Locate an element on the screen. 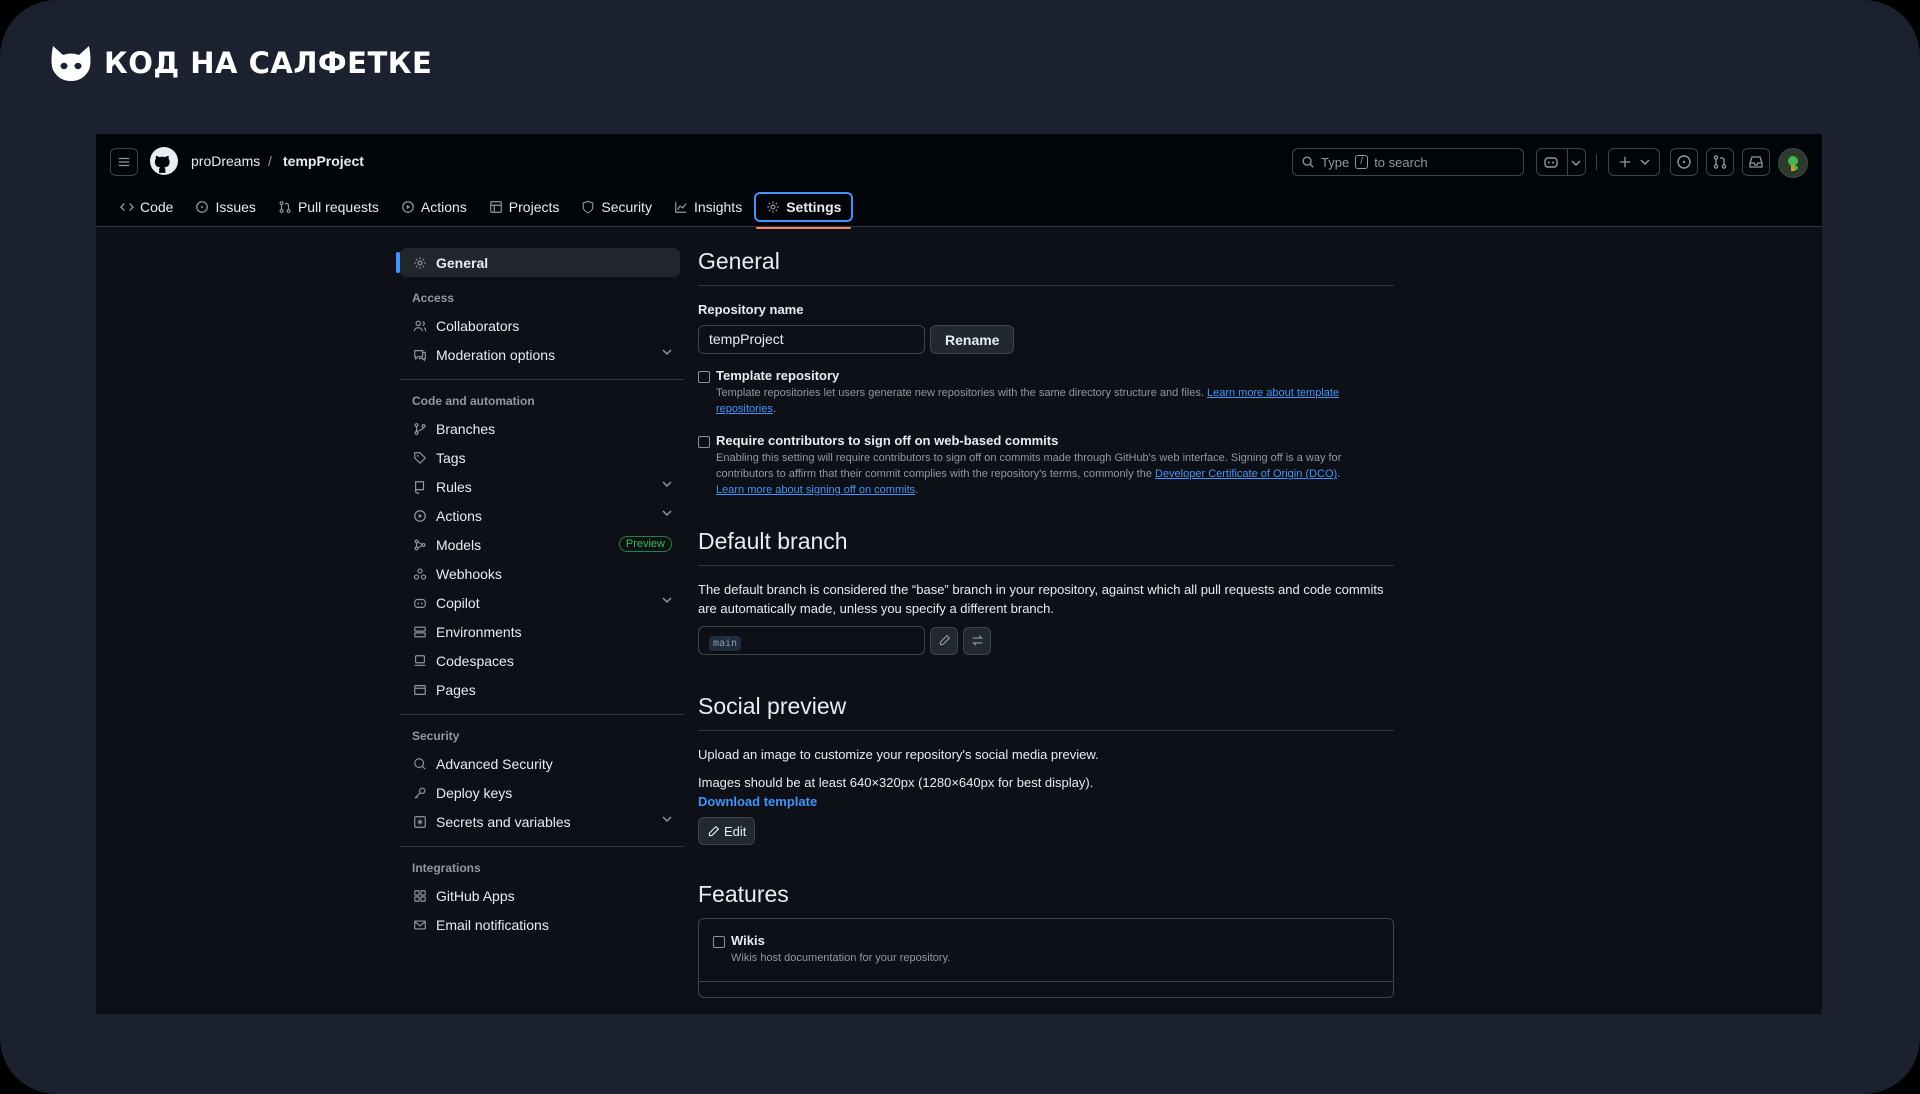 The height and width of the screenshot is (1094, 1920). tab-actions: Actions is located at coordinates (434, 207).